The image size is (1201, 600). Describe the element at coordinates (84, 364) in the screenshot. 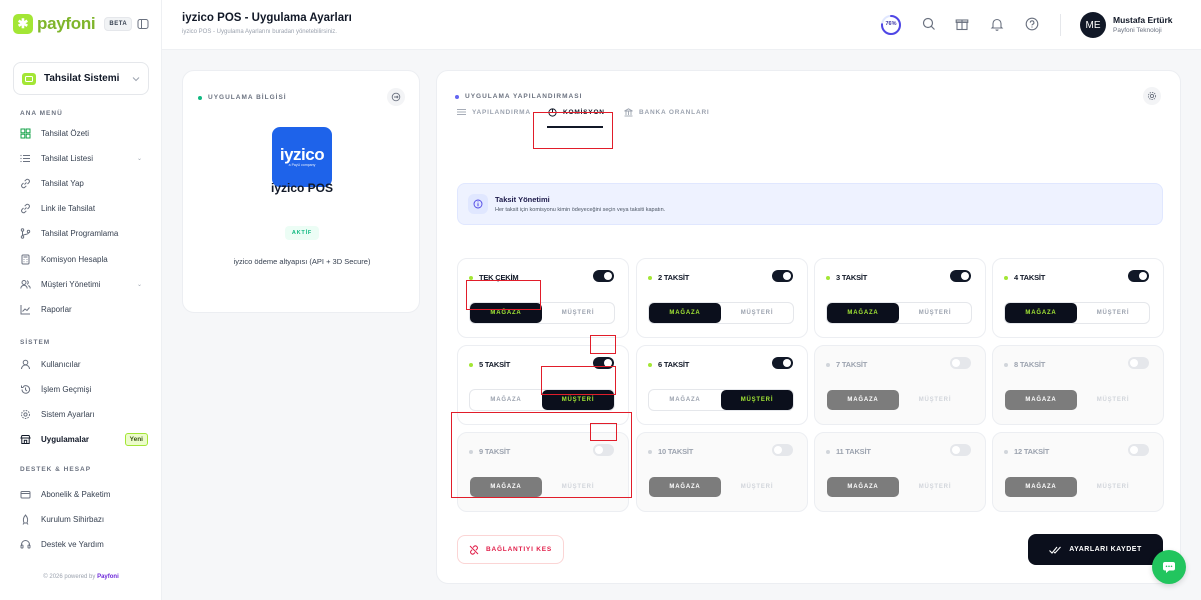

I see `sidebar-item-kullanicilar: Kullanıcılar` at that location.